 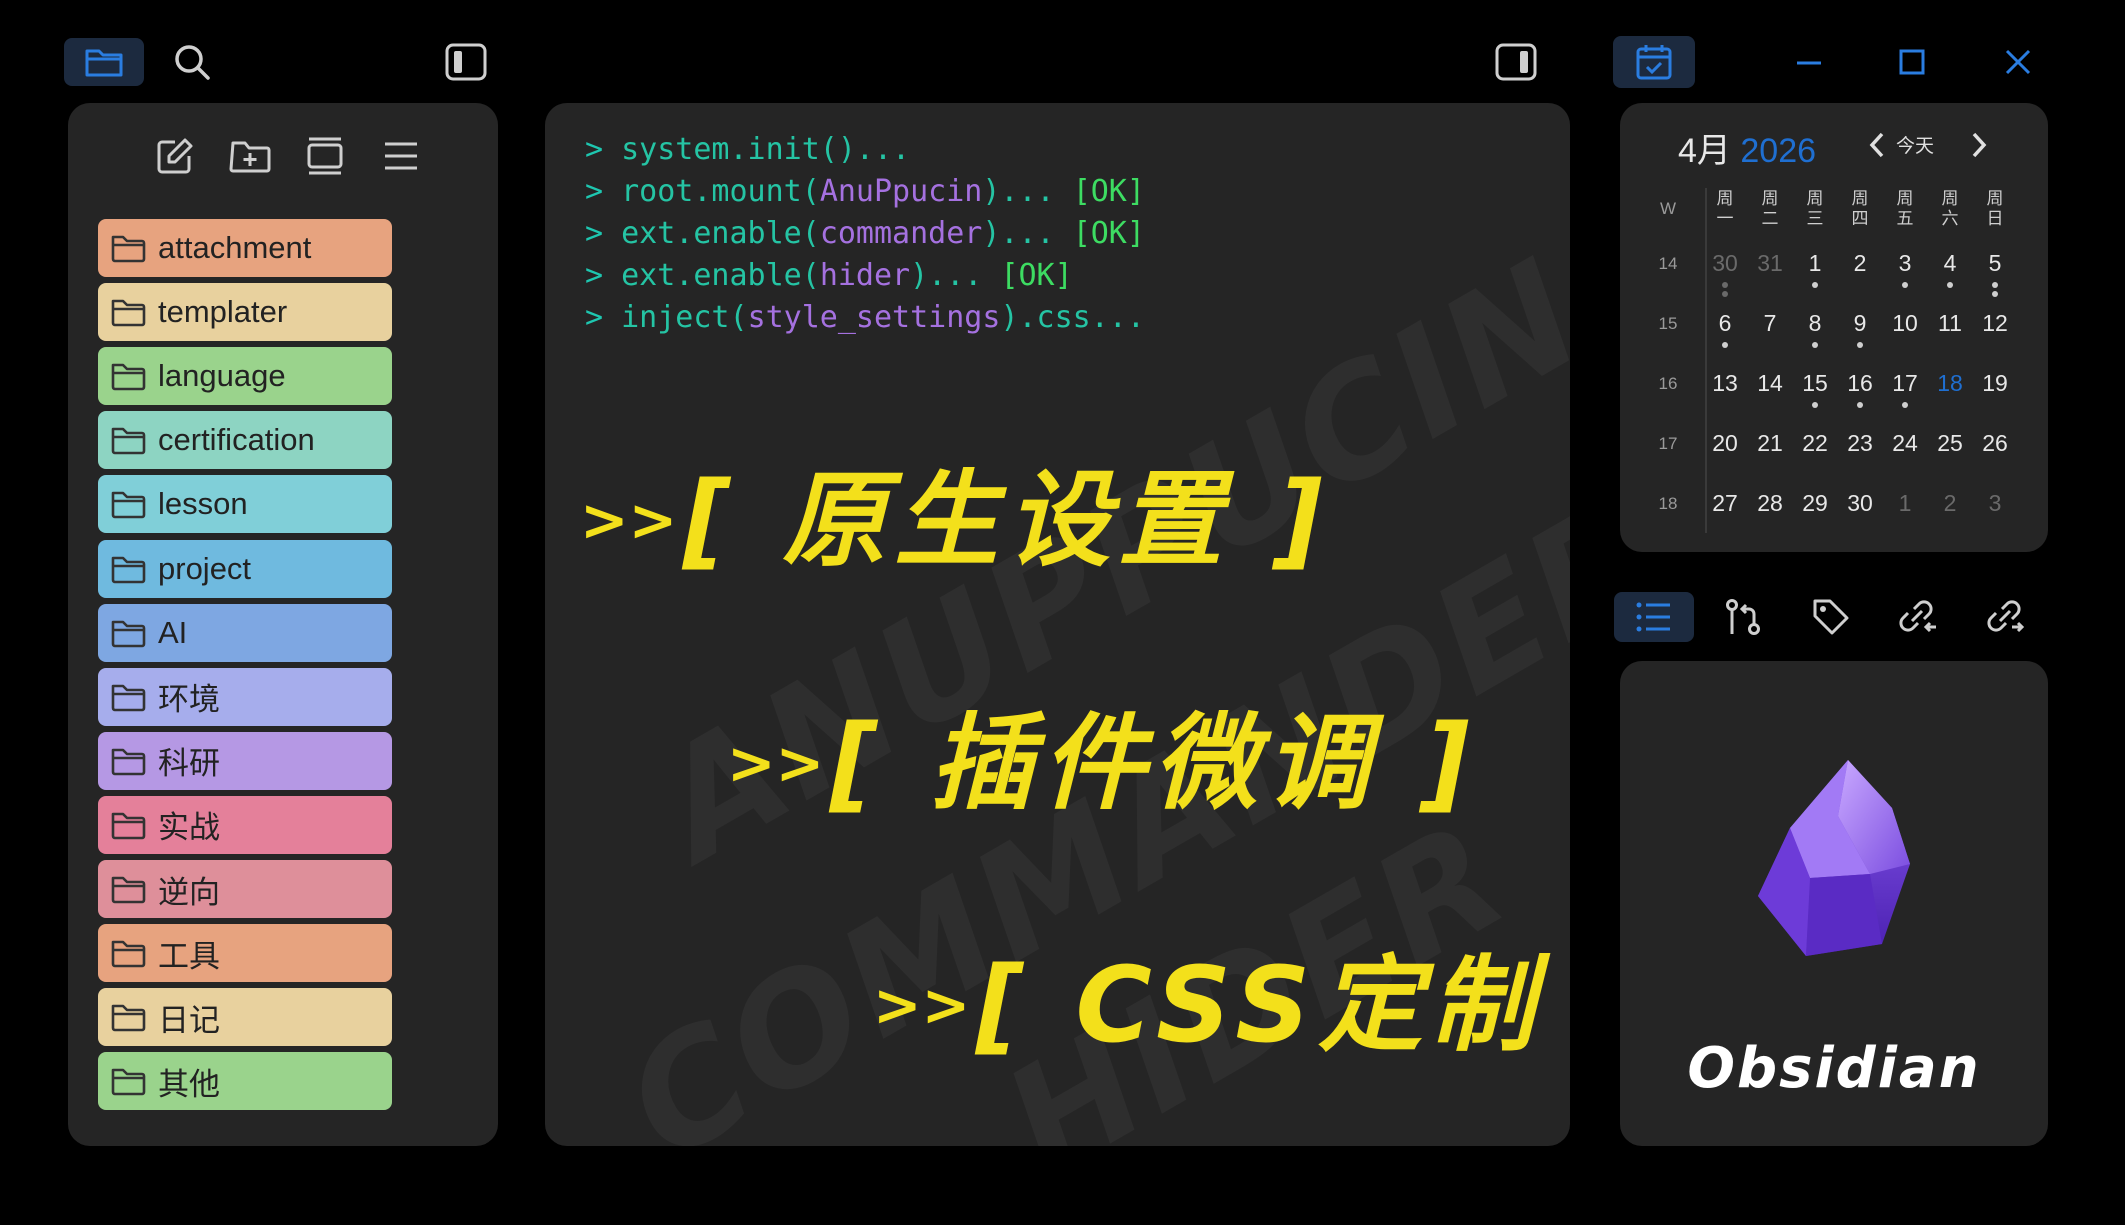 I want to click on folder-item: project, so click(x=245, y=568).